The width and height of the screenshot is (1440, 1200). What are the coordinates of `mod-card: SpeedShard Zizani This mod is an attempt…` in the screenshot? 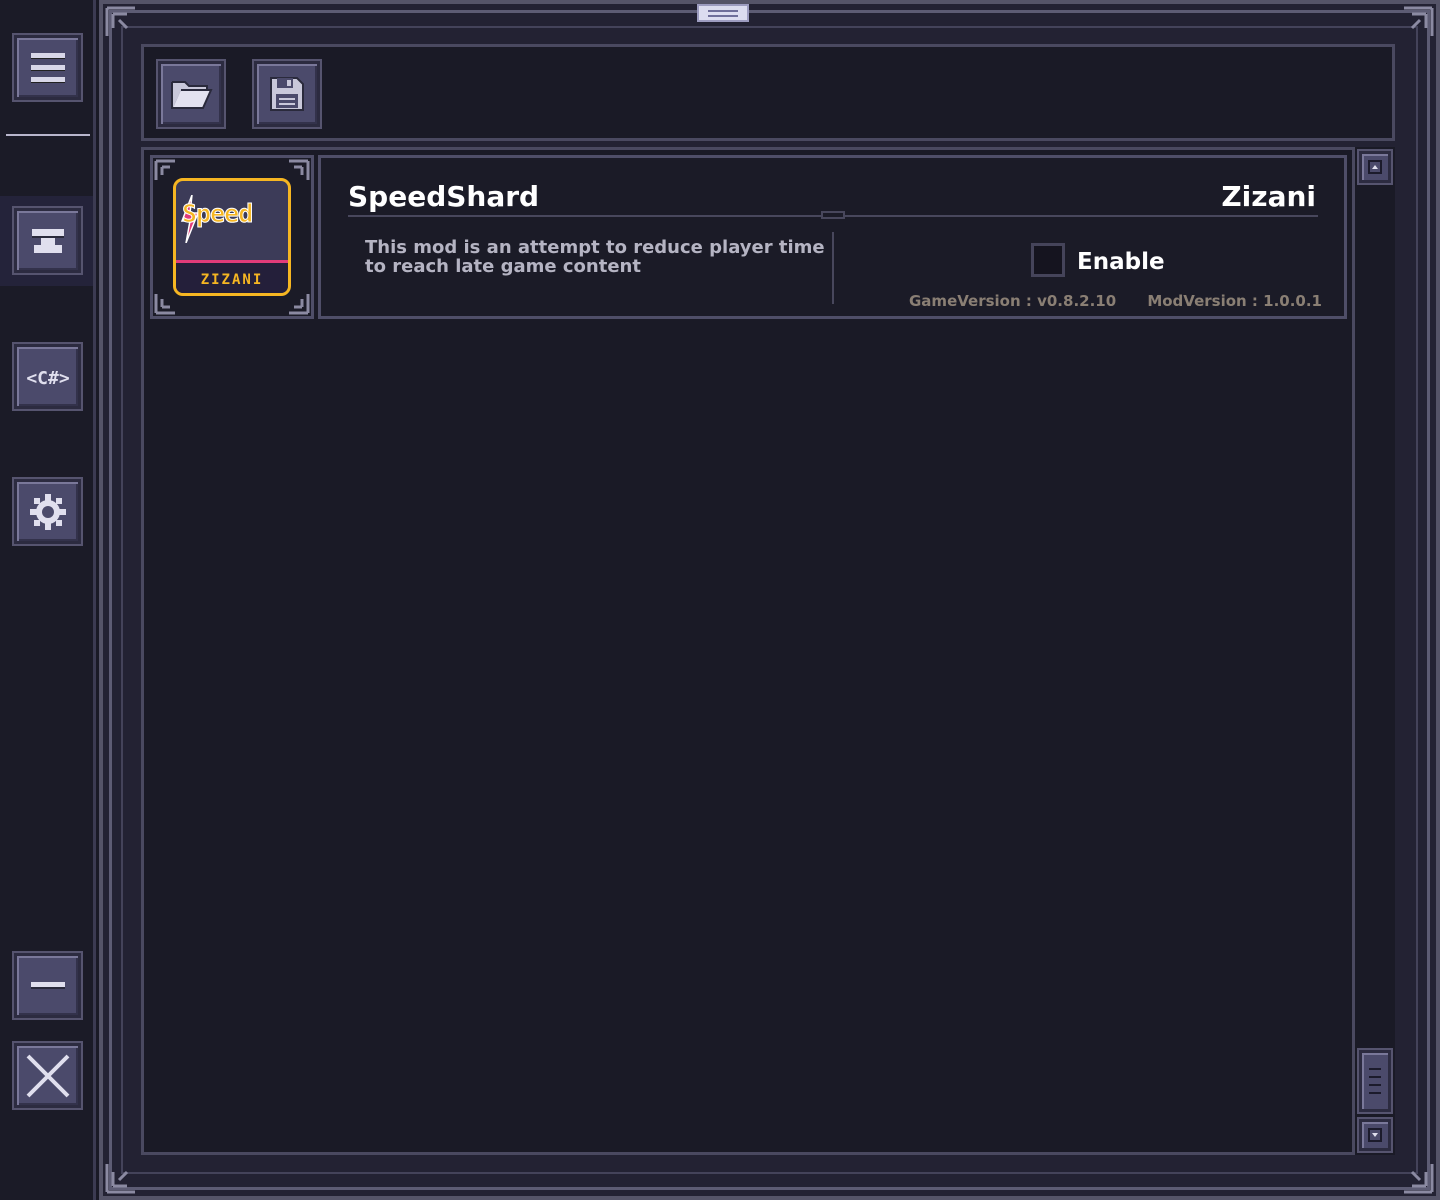 It's located at (832, 237).